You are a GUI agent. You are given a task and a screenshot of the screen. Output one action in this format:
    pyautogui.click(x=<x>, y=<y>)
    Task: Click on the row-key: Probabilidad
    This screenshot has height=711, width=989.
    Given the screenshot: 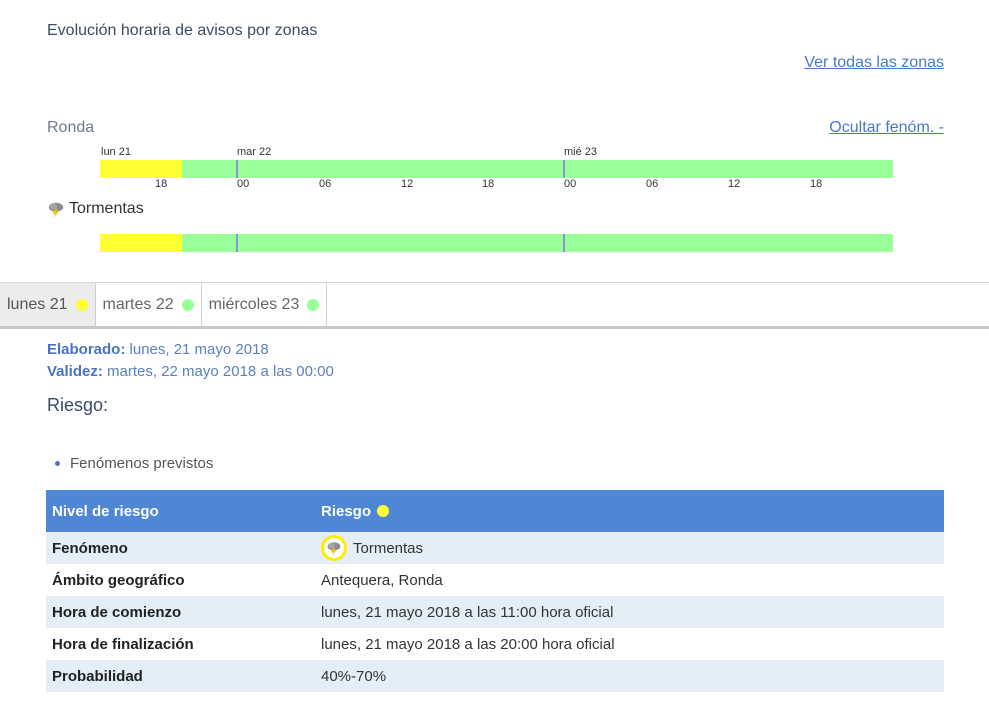 What is the action you would take?
    pyautogui.click(x=180, y=676)
    